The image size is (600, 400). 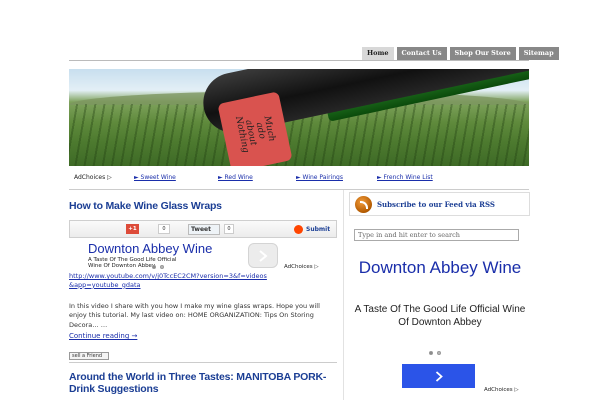 I want to click on top-nav: Home Contact Us Shop Our Store Sitemap, so click(x=460, y=53).